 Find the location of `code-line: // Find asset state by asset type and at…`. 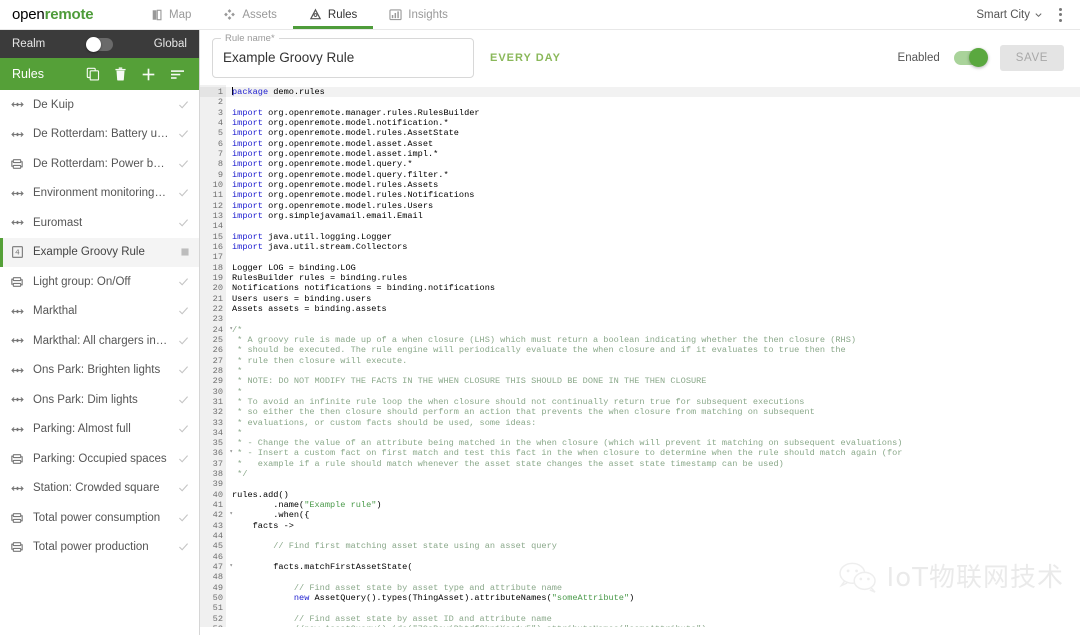

code-line: // Find asset state by asset type and at… is located at coordinates (656, 588).